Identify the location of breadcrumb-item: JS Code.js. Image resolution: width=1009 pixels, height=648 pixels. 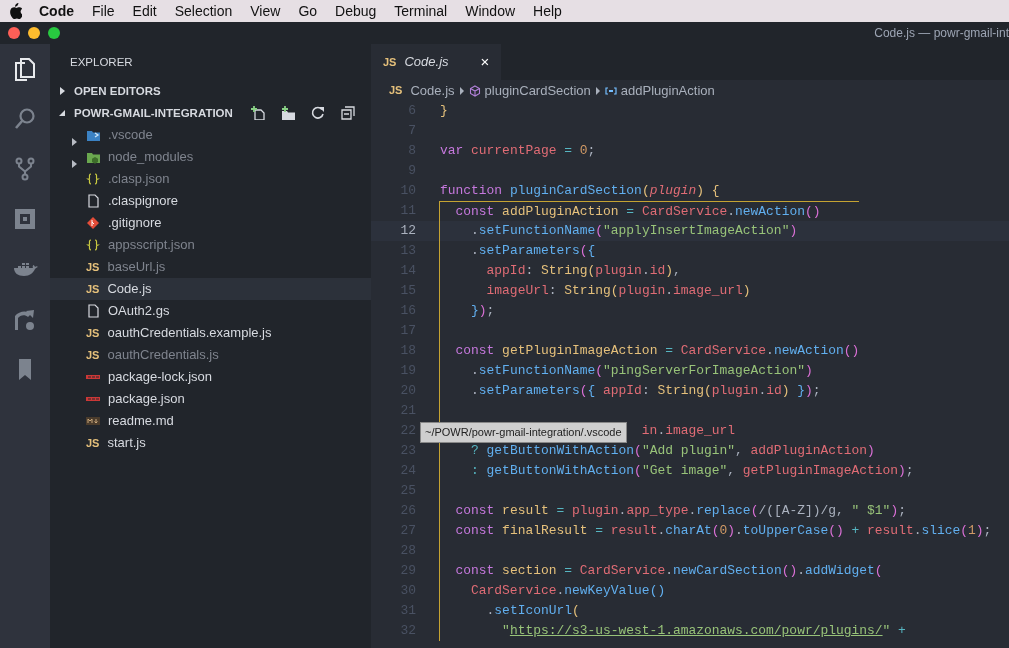
(422, 90).